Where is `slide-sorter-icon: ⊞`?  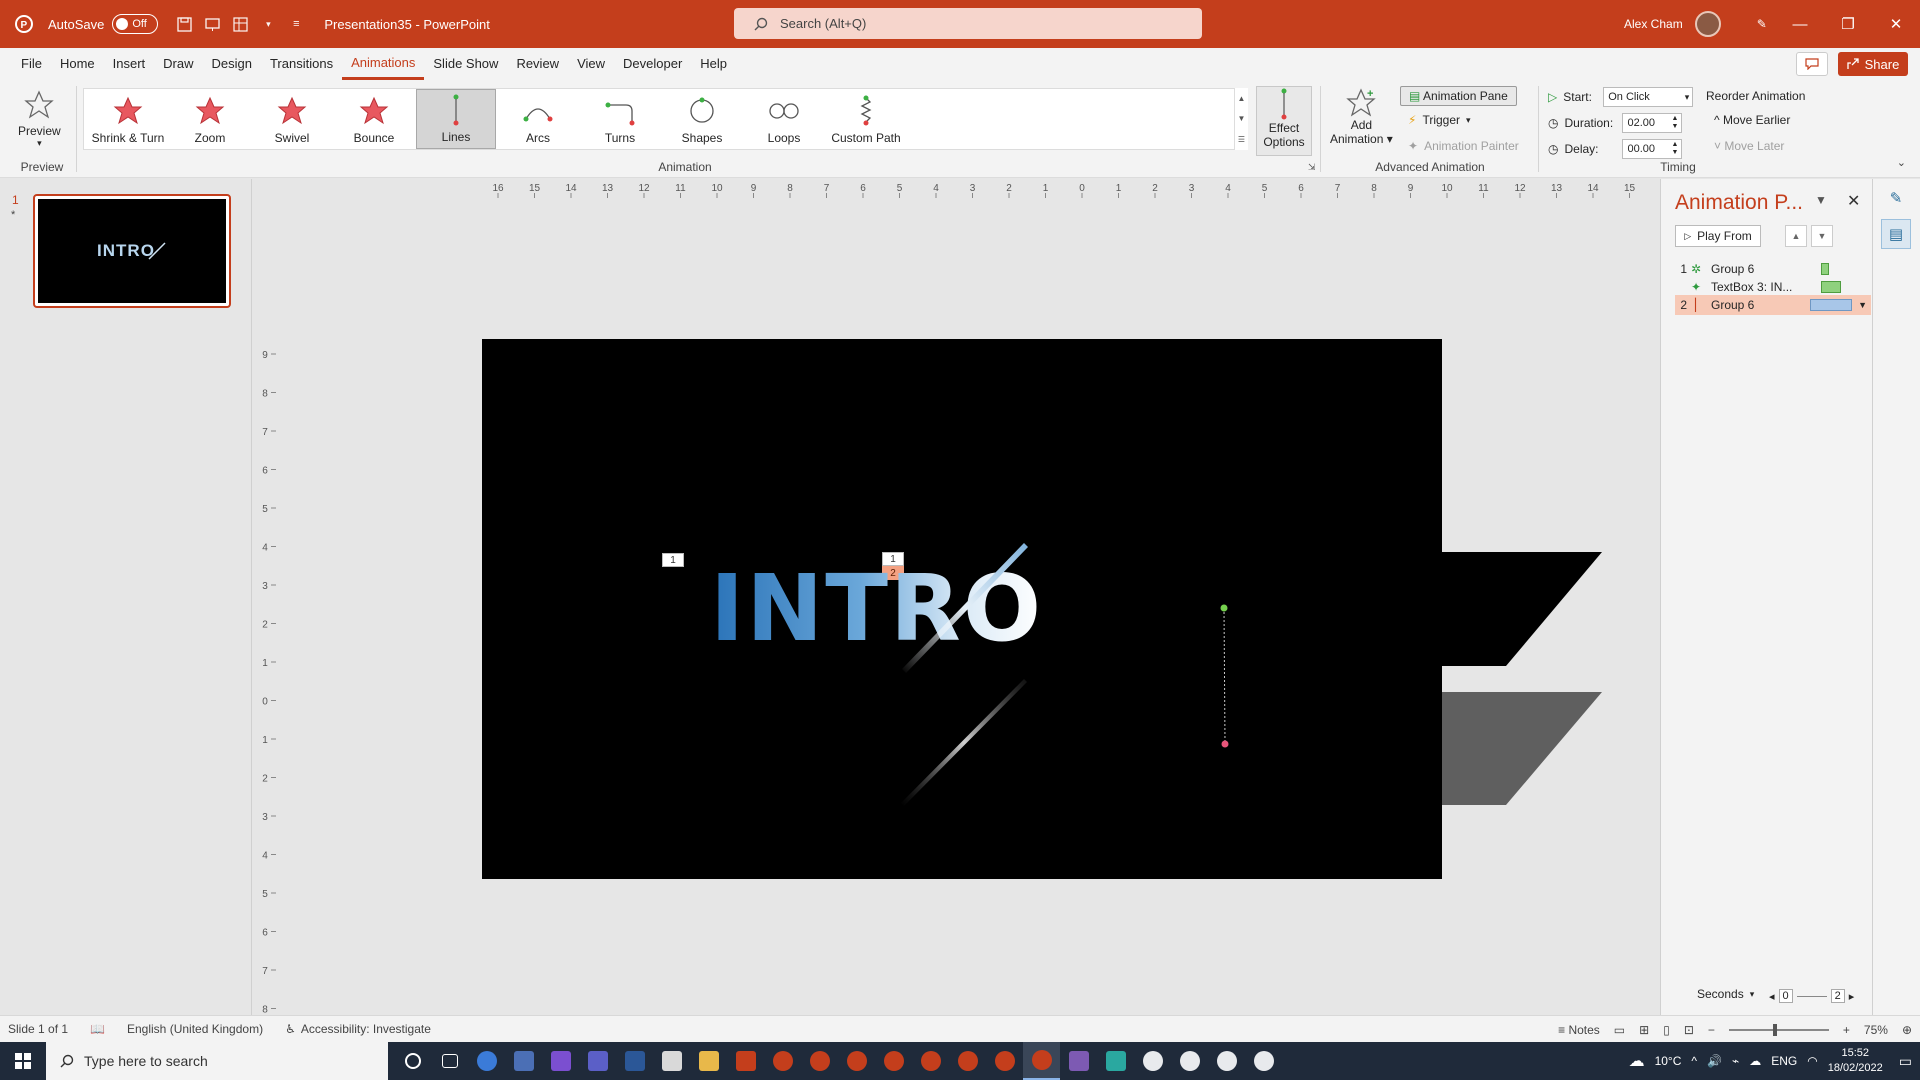 slide-sorter-icon: ⊞ is located at coordinates (1644, 1030).